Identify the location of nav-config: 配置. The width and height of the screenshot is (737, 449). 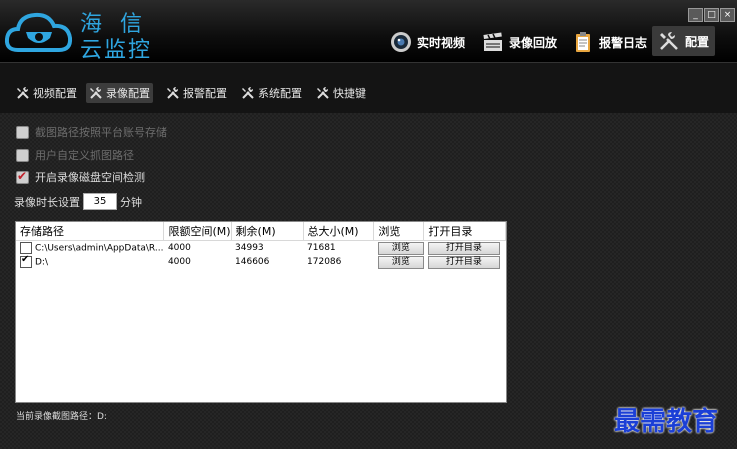
(684, 41).